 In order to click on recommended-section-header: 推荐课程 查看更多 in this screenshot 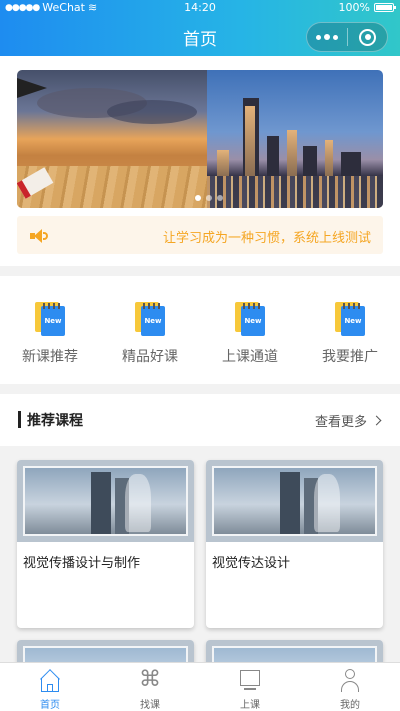, I will do `click(200, 420)`.